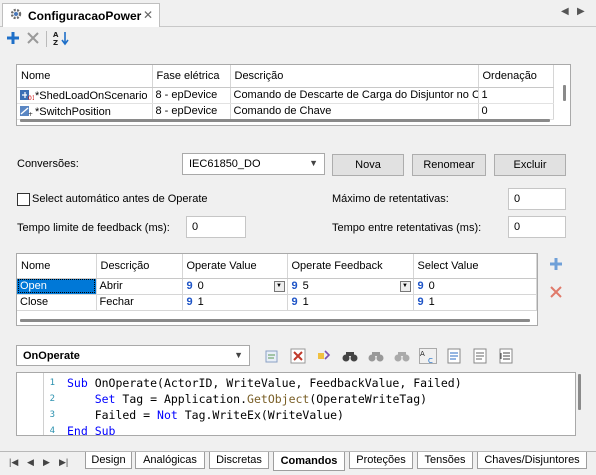  I want to click on excluir-button: Excluir, so click(530, 165).